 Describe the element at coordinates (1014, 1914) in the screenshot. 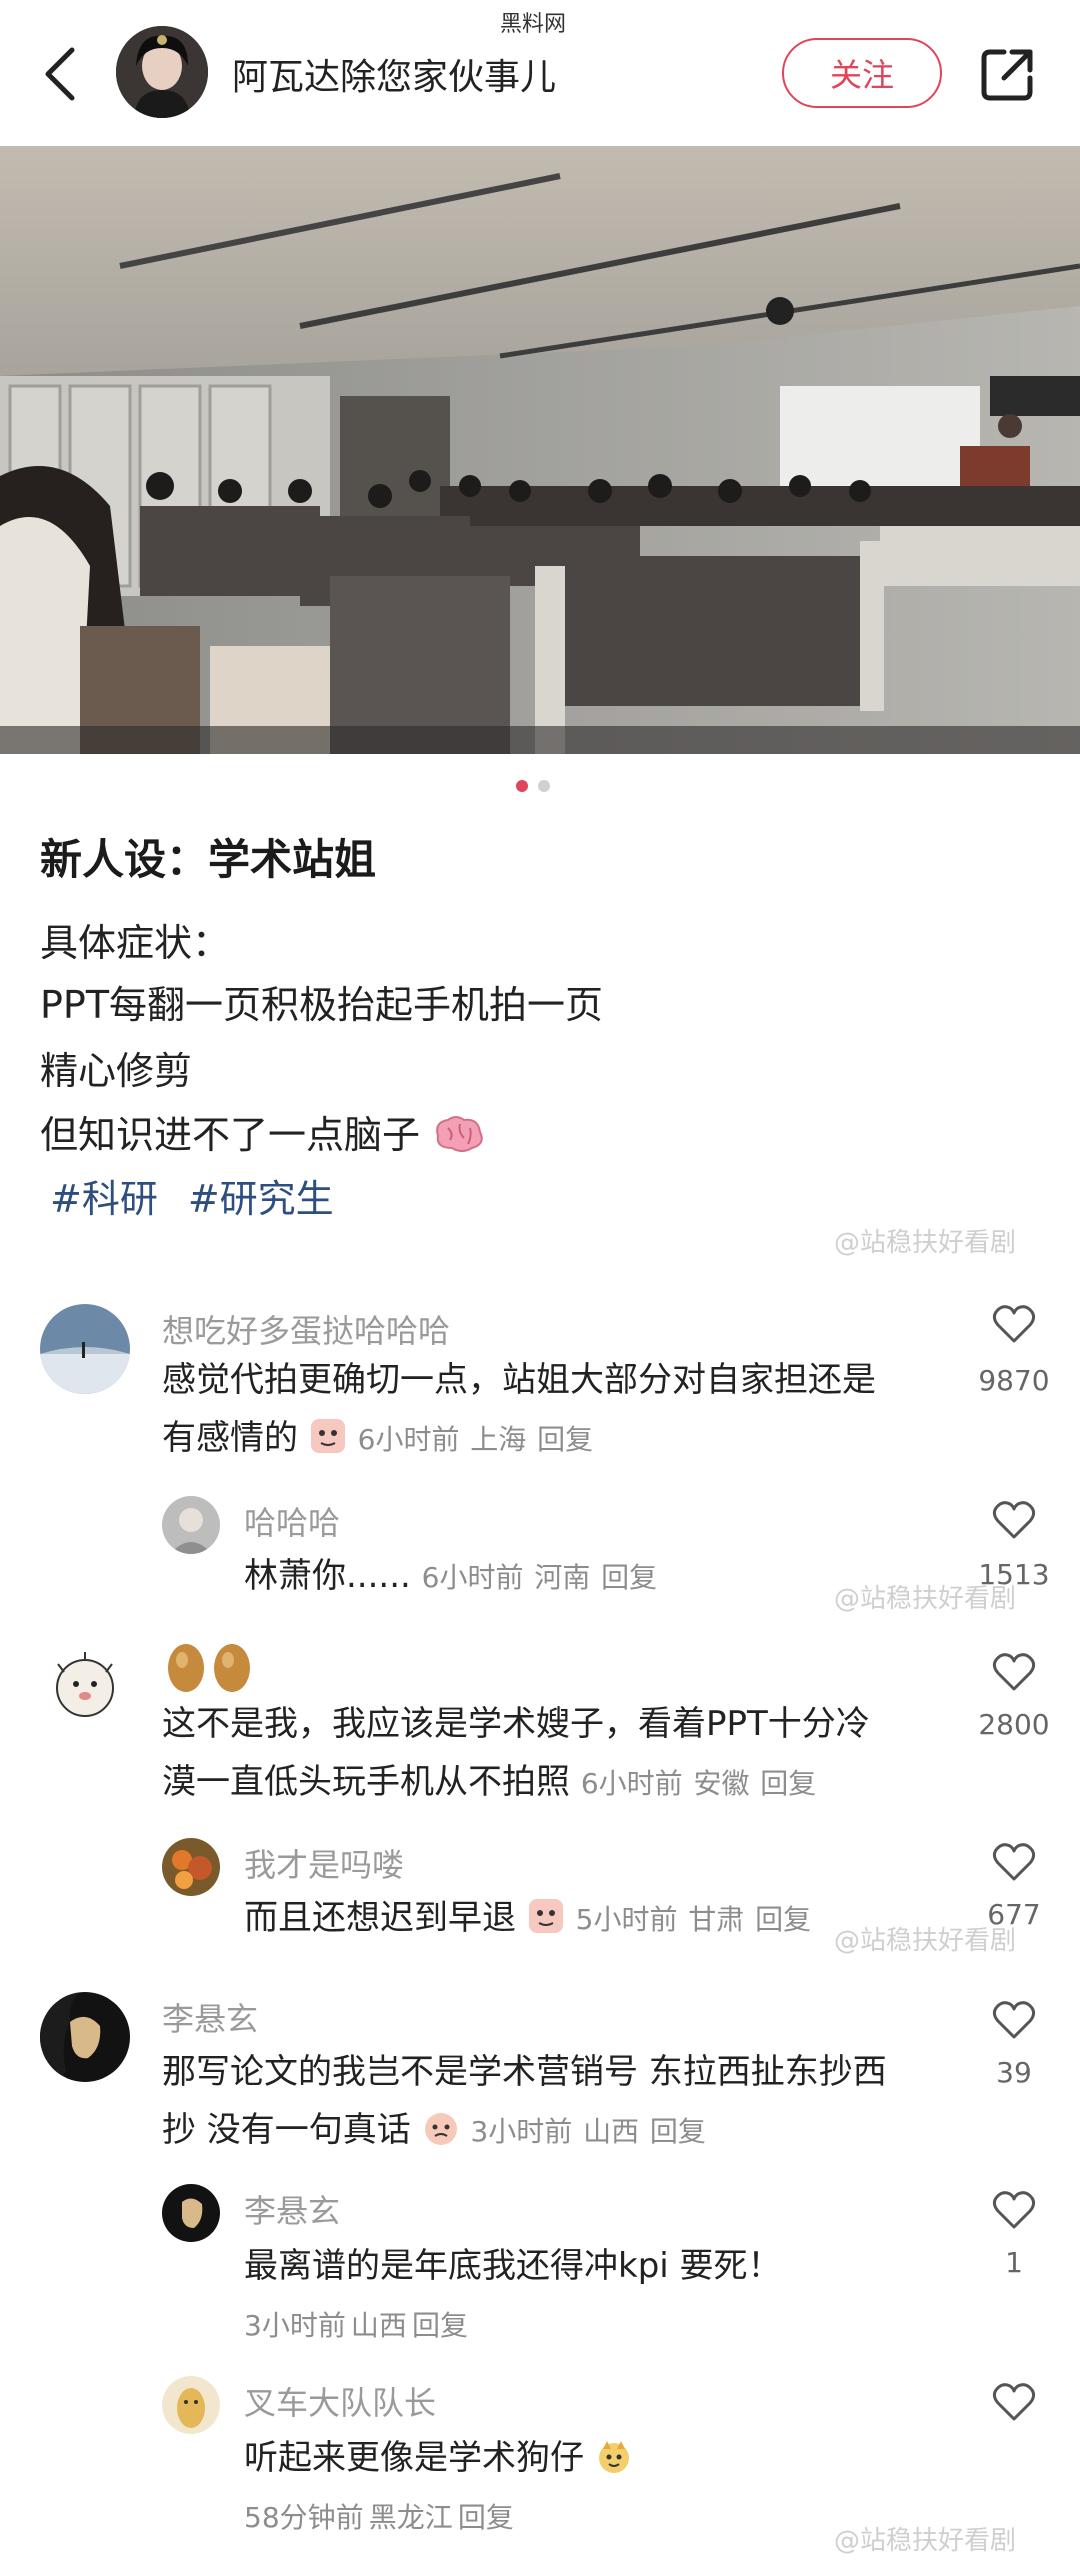

I see `like-count: 677` at that location.